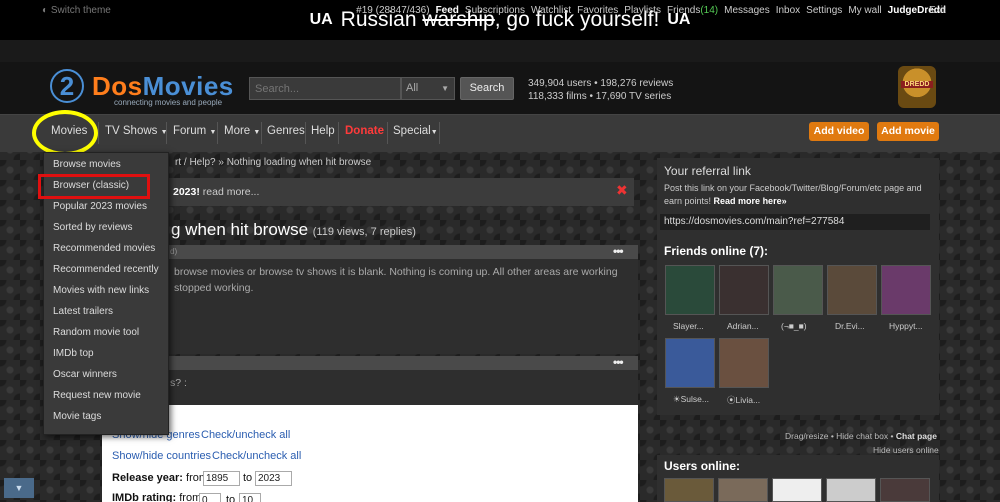  I want to click on add-video-button: Add video, so click(839, 131).